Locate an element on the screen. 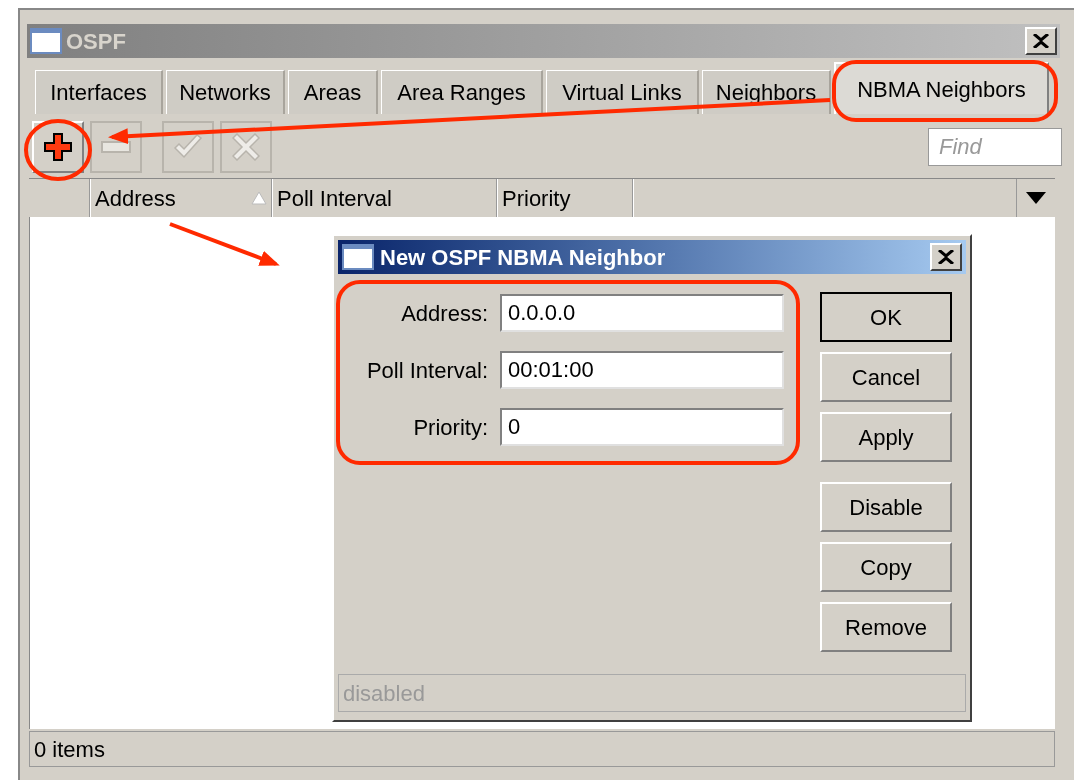  dialog-button: Copy is located at coordinates (886, 567).